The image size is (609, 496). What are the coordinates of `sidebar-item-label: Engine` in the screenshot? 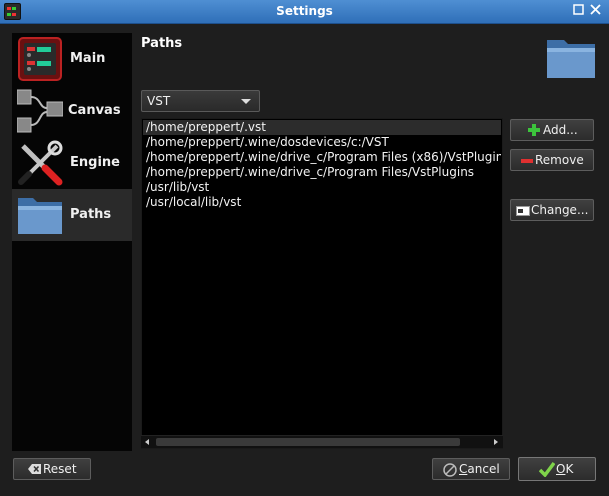 It's located at (95, 162).